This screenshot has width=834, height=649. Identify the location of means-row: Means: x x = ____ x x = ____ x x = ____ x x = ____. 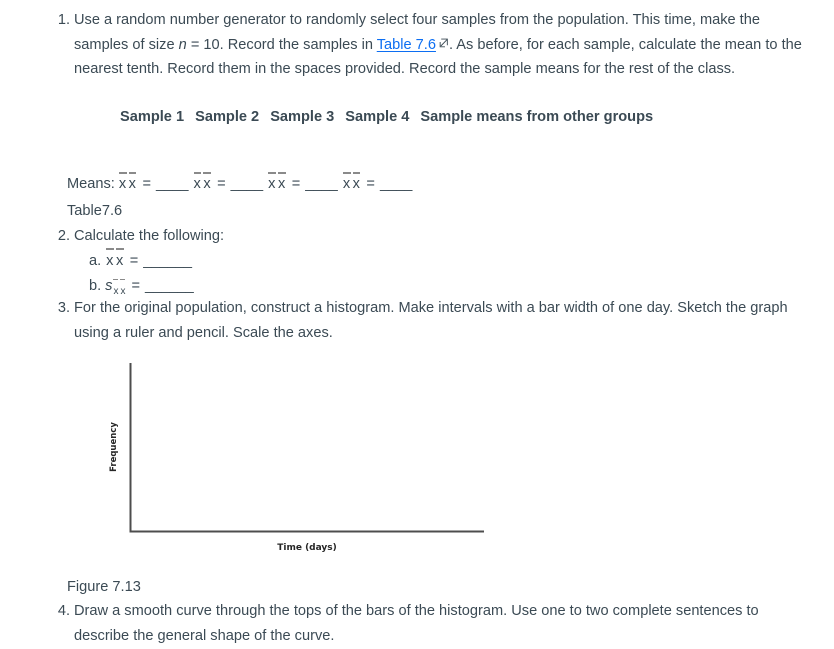
(239, 183).